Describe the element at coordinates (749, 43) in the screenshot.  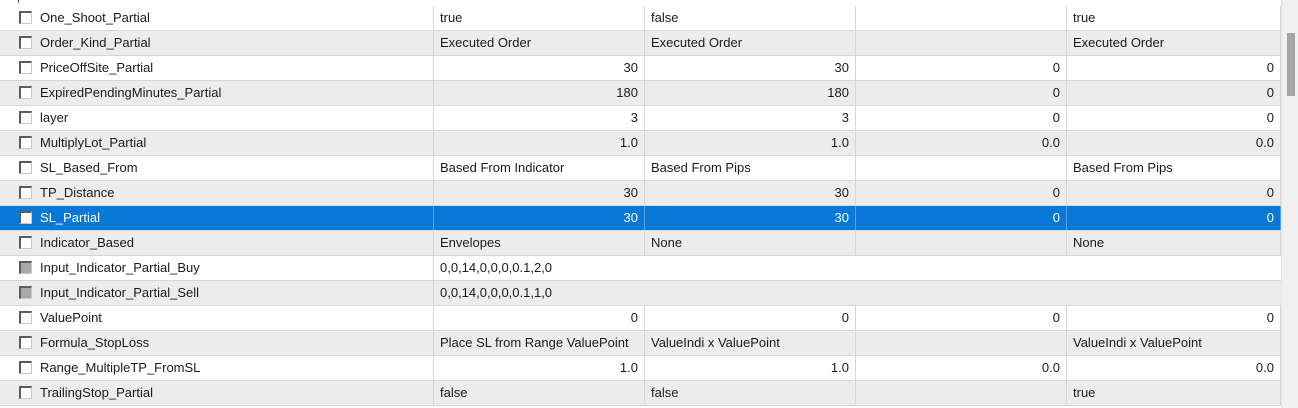
I see `start-cell: Executed Order` at that location.